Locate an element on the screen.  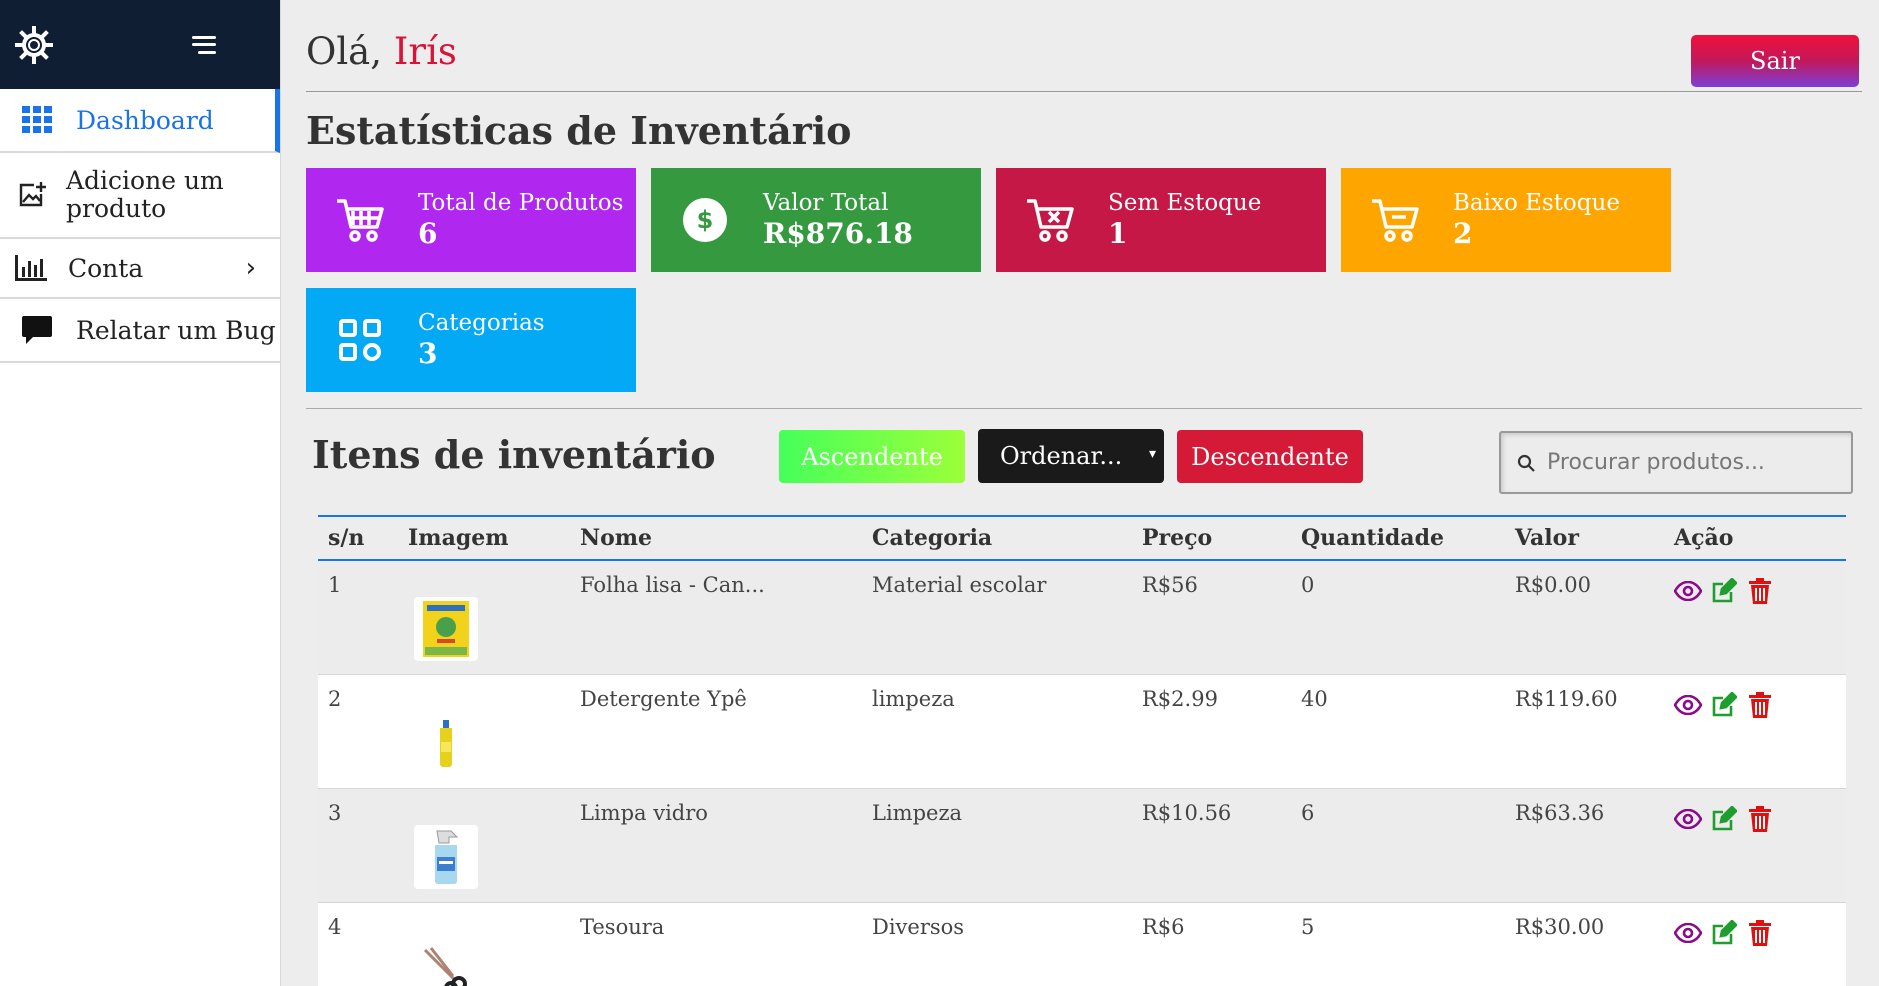
sidebar-item-account: Conta › is located at coordinates (140, 269).